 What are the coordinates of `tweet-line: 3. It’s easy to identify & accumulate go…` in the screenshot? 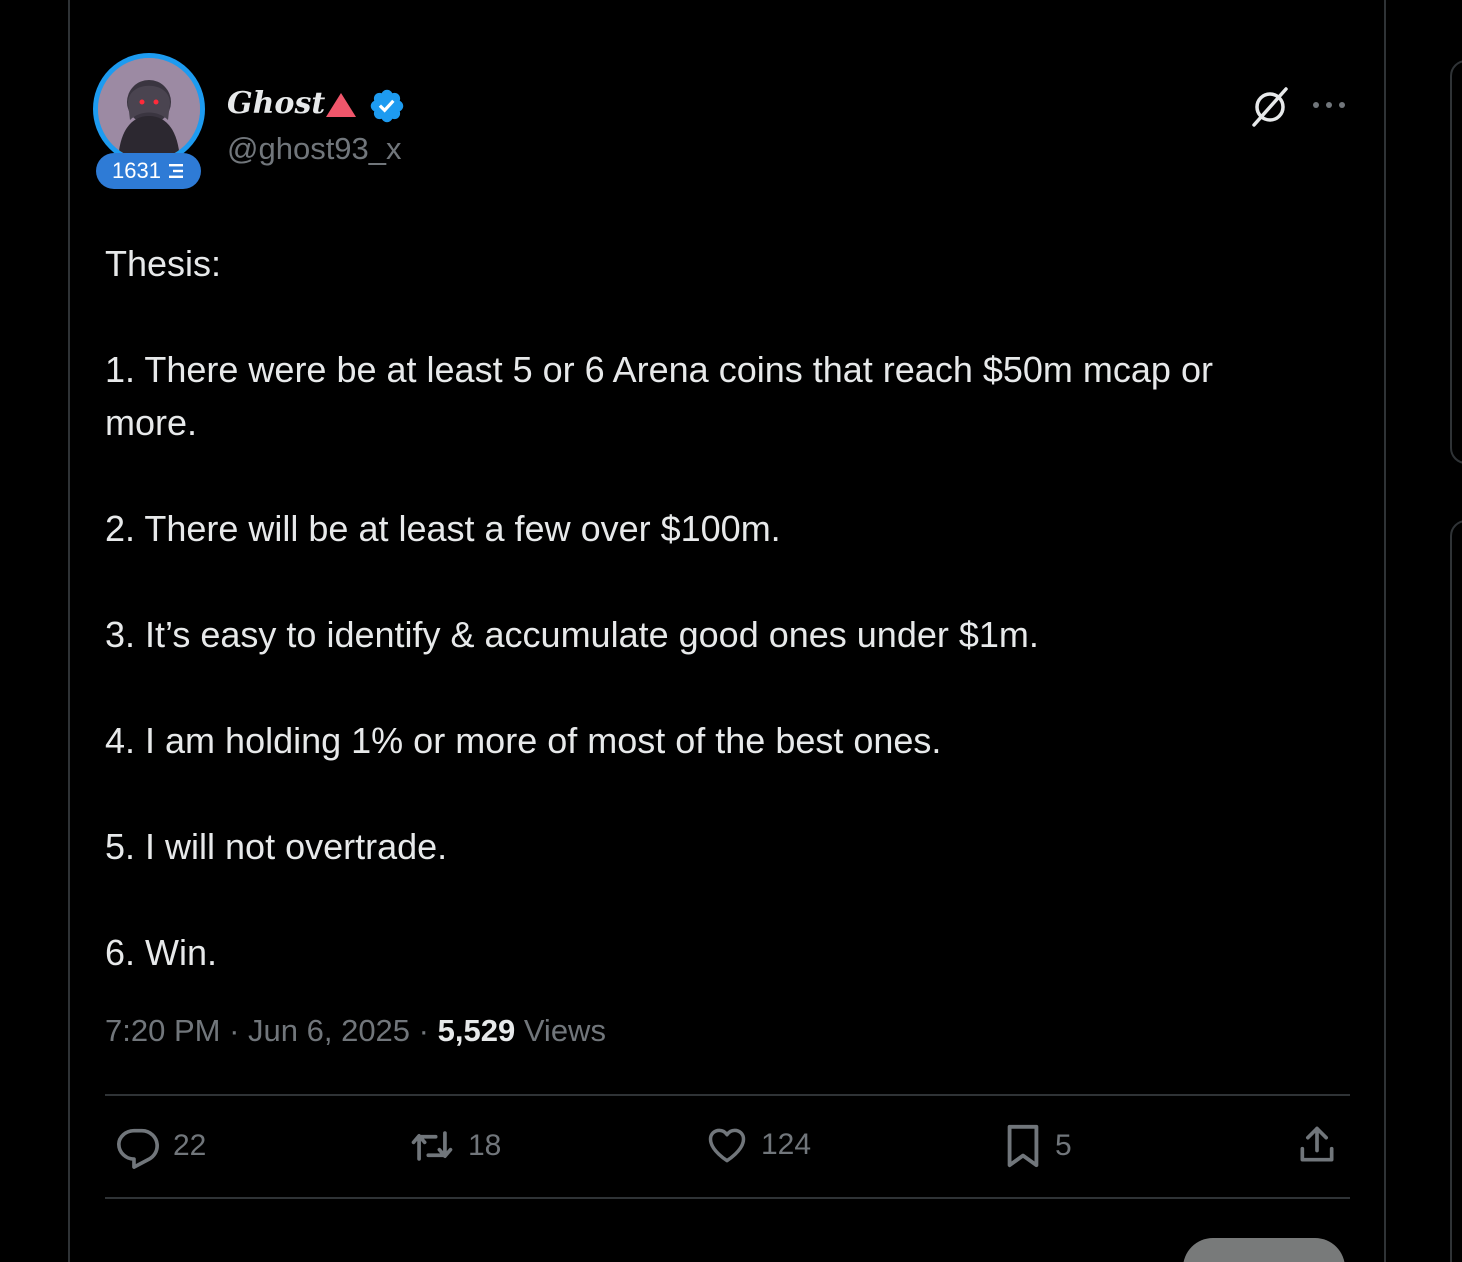 It's located at (572, 634).